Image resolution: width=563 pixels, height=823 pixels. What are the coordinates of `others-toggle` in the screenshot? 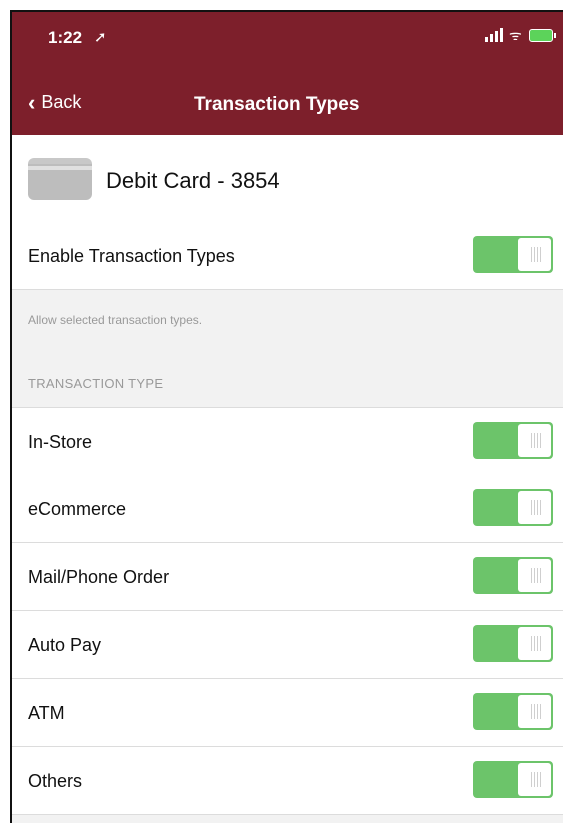 It's located at (513, 779).